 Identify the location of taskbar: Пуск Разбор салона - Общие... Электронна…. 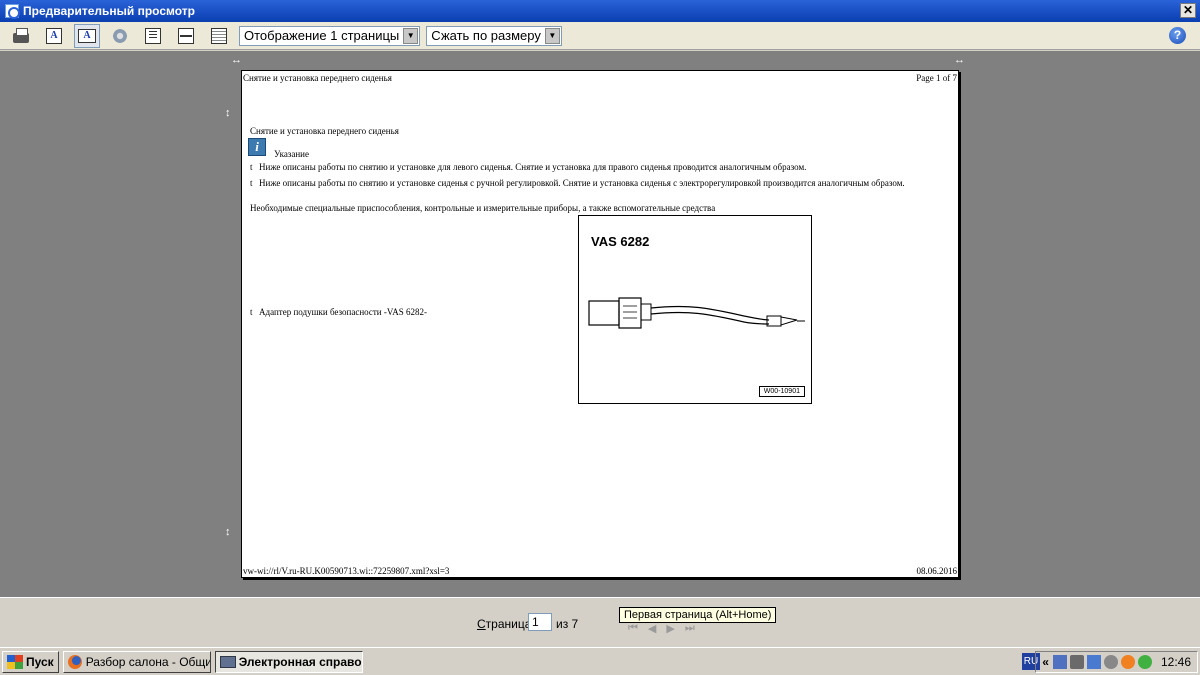
(600, 661).